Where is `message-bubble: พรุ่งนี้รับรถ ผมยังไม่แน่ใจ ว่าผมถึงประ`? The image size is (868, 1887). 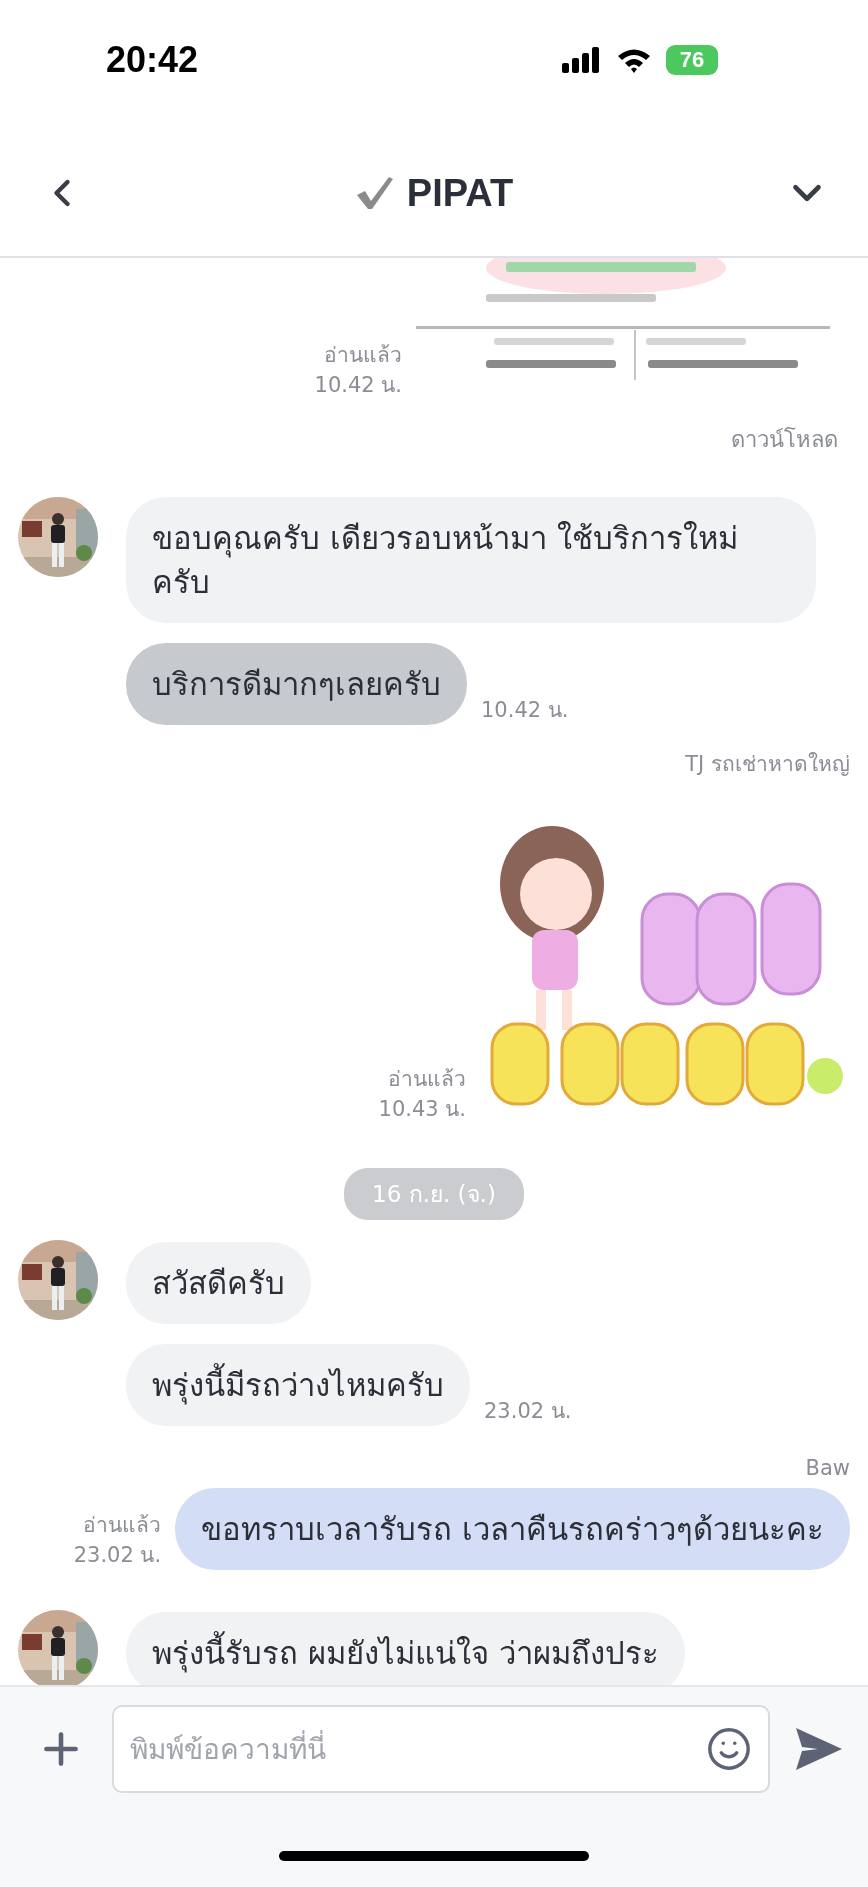
message-bubble: พรุ่งนี้รับรถ ผมยังไม่แน่ใจ ว่าผมถึงประ is located at coordinates (405, 1648).